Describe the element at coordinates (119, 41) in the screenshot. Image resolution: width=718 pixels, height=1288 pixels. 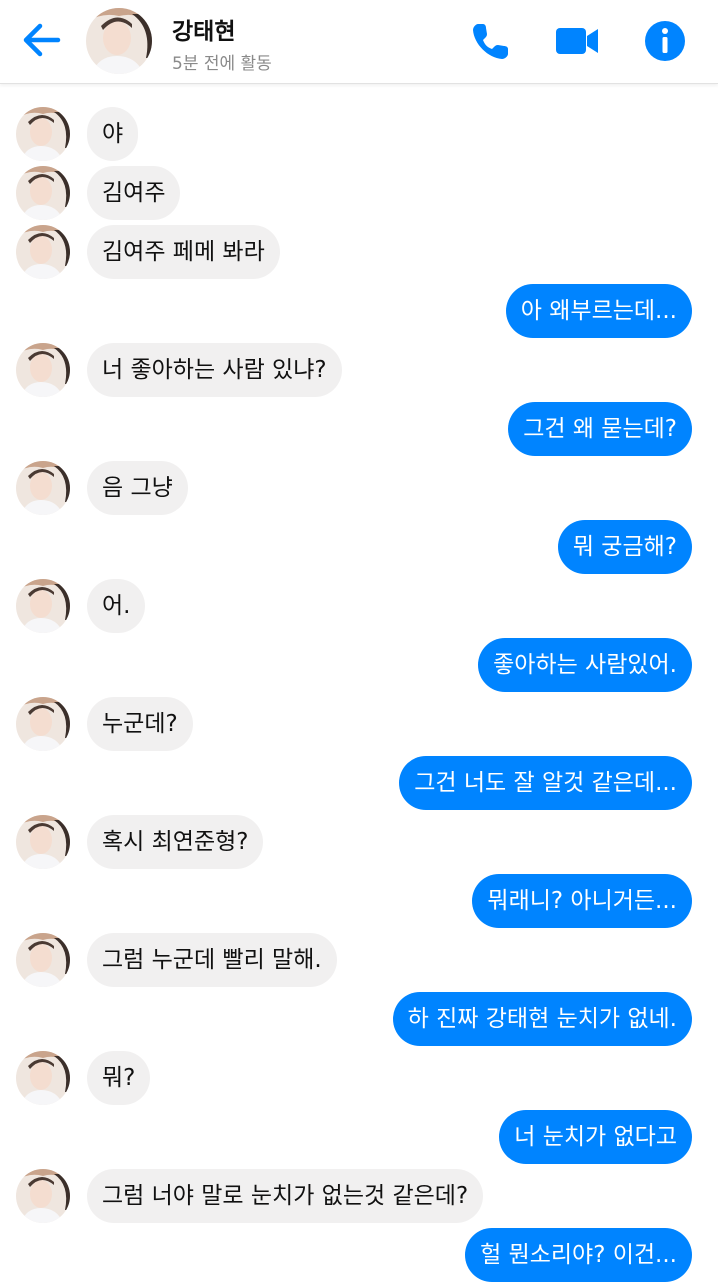
I see `contact-avatar` at that location.